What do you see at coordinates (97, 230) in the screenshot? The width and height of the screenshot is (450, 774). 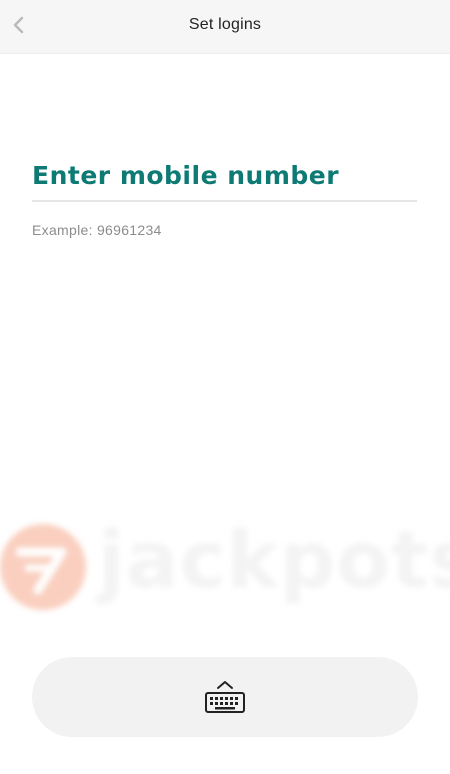 I see `mobile-number-hint: Example: 96961234` at bounding box center [97, 230].